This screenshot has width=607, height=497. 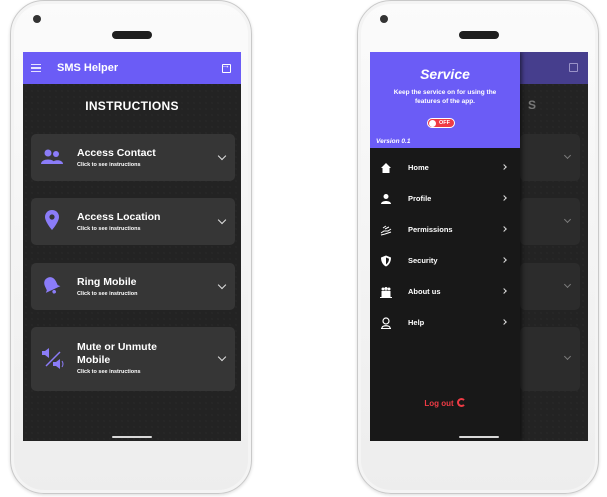 I want to click on menu-item-help: Help, so click(x=445, y=323).